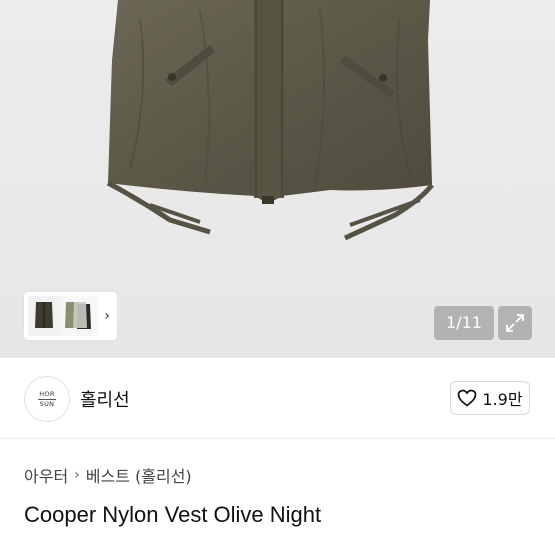  I want to click on shop-info-row: HOR SUN 홀리선 1.9만, so click(277, 398).